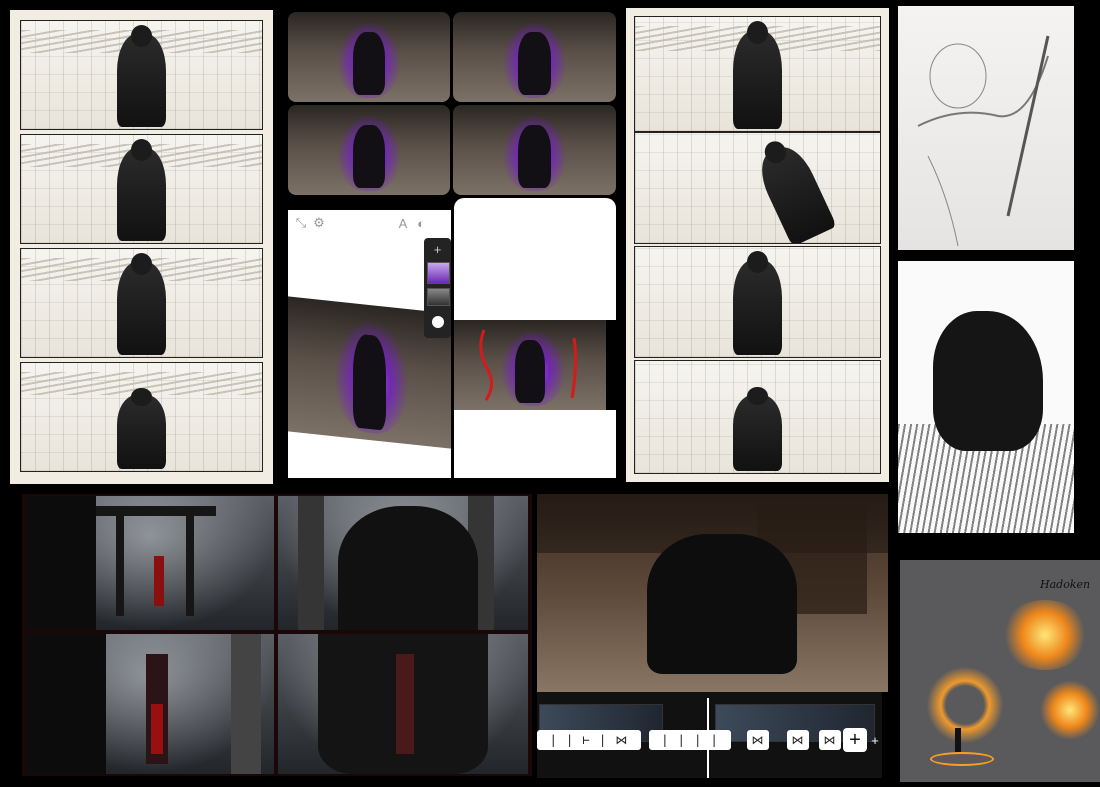 The image size is (1100, 787). Describe the element at coordinates (962, 759) in the screenshot. I see `fire-ring` at that location.